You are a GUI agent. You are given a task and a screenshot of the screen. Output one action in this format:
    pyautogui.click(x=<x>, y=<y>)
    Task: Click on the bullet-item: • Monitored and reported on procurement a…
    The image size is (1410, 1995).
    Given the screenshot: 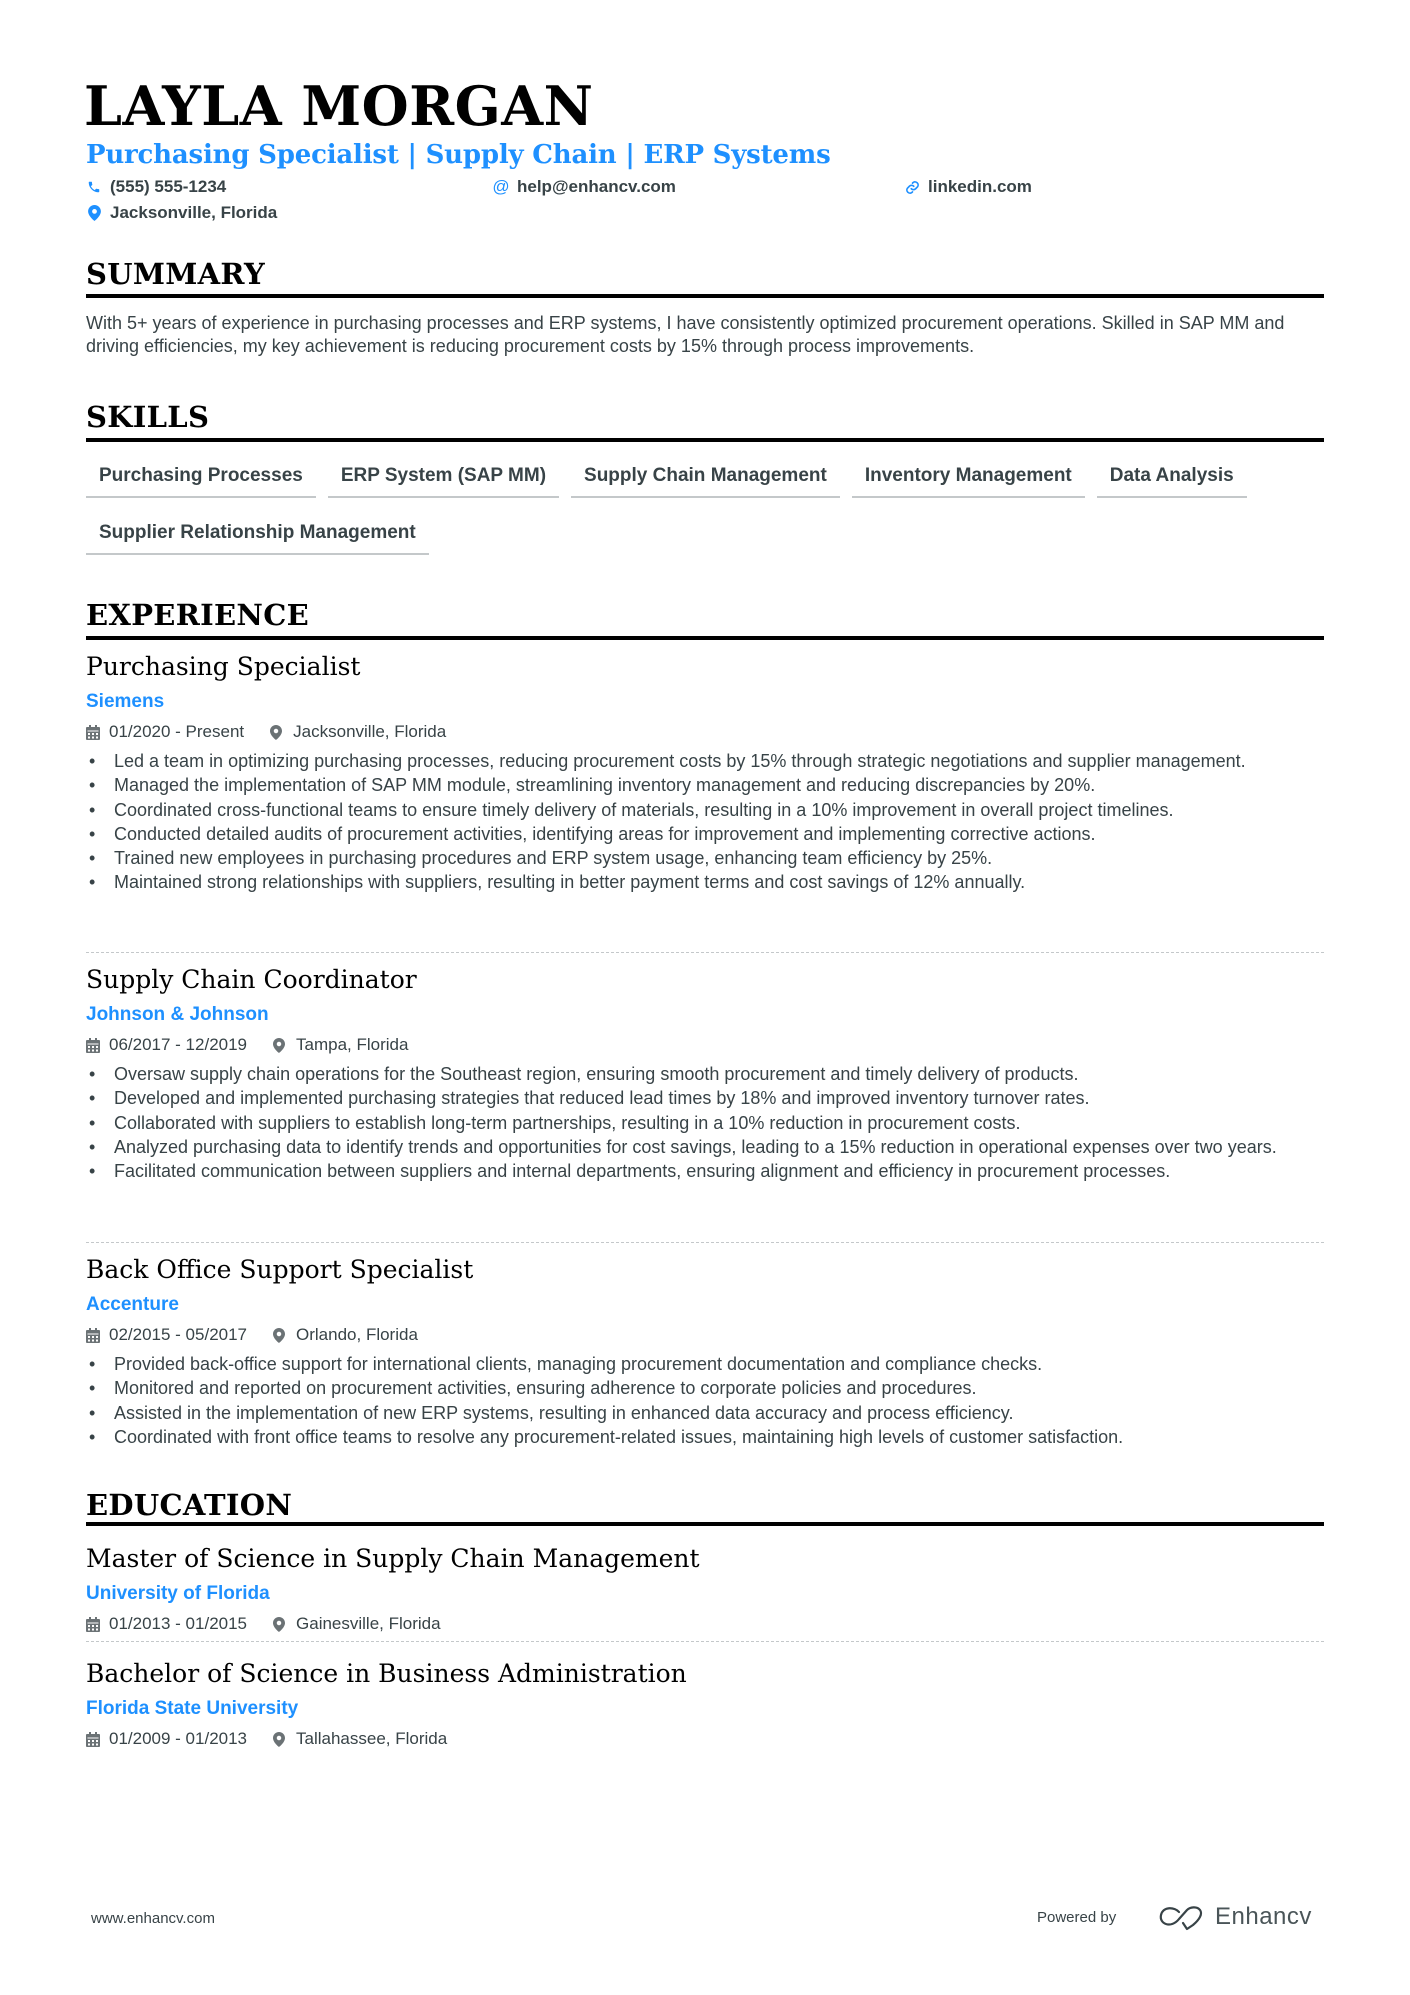 What is the action you would take?
    pyautogui.click(x=533, y=1388)
    